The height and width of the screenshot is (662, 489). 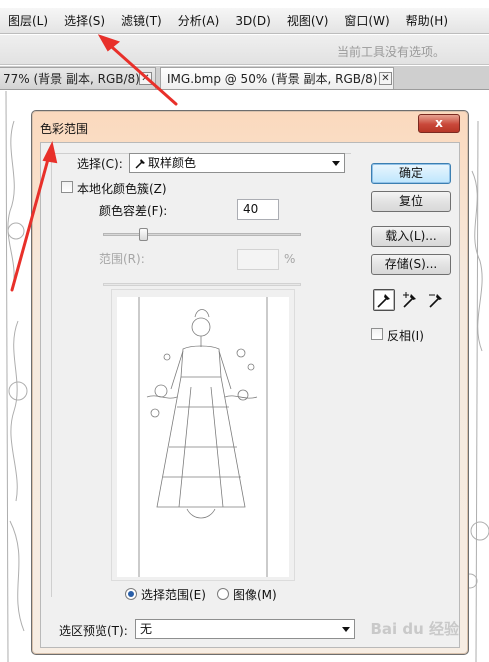 I want to click on eyedropper-tool, so click(x=384, y=300).